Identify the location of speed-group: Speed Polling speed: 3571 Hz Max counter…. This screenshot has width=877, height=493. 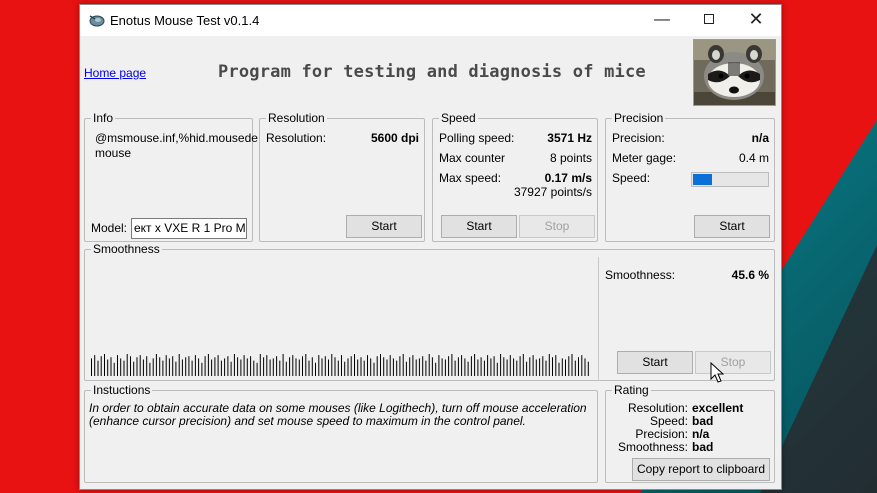
(515, 176).